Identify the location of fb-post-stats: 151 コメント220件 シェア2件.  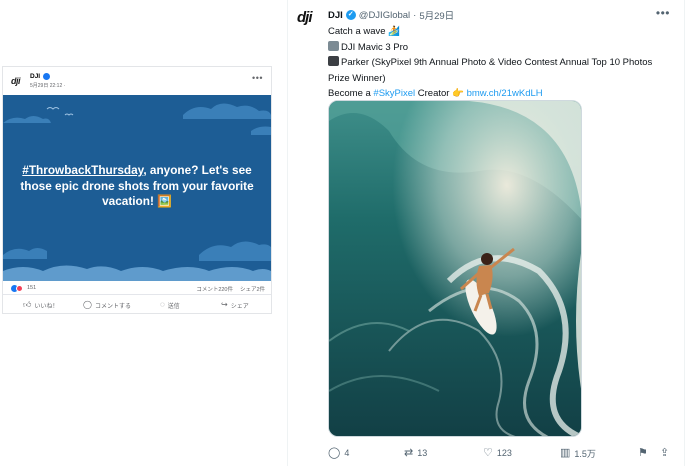
(137, 288).